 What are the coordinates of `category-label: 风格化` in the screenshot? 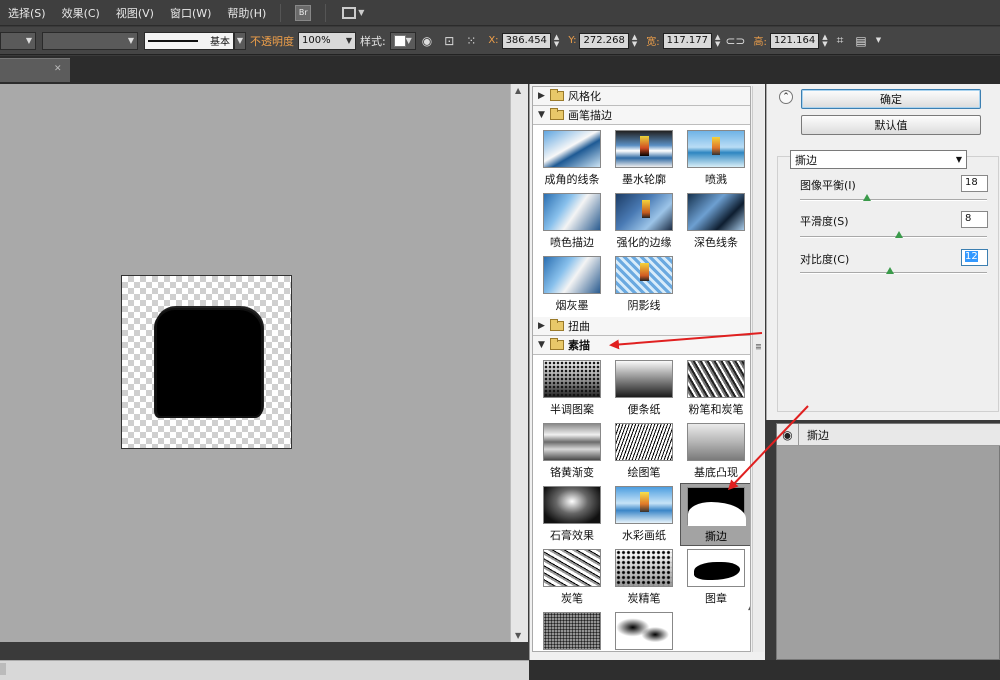 It's located at (584, 96).